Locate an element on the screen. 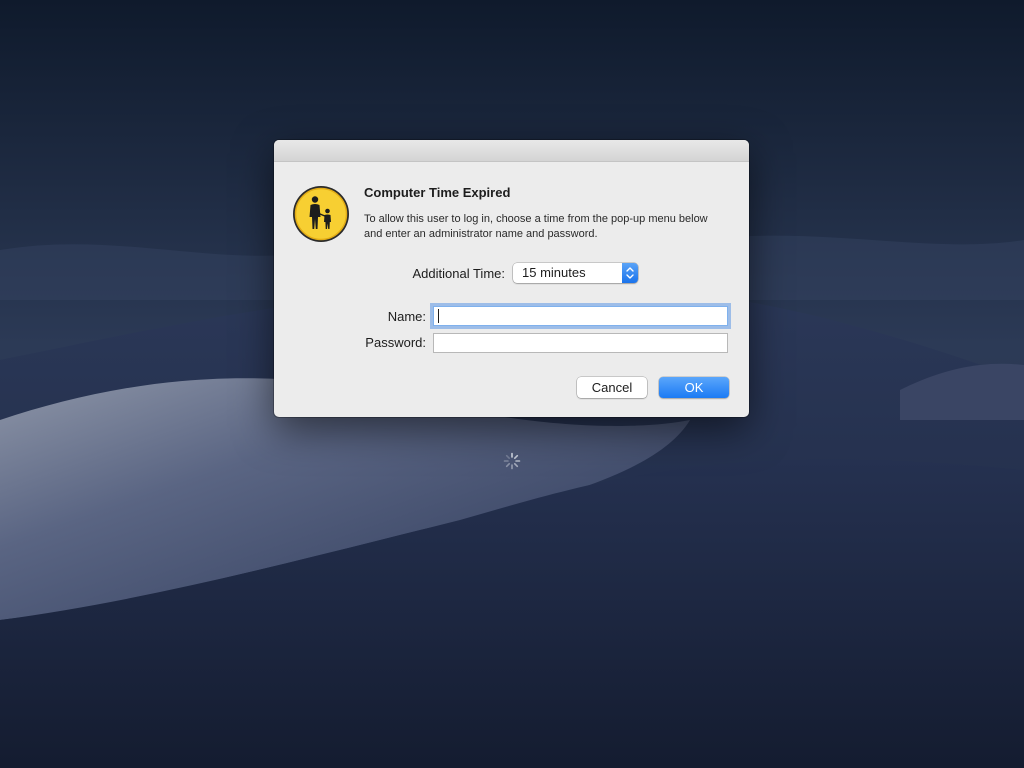  additional-time-popup: 15 minutes is located at coordinates (575, 273).